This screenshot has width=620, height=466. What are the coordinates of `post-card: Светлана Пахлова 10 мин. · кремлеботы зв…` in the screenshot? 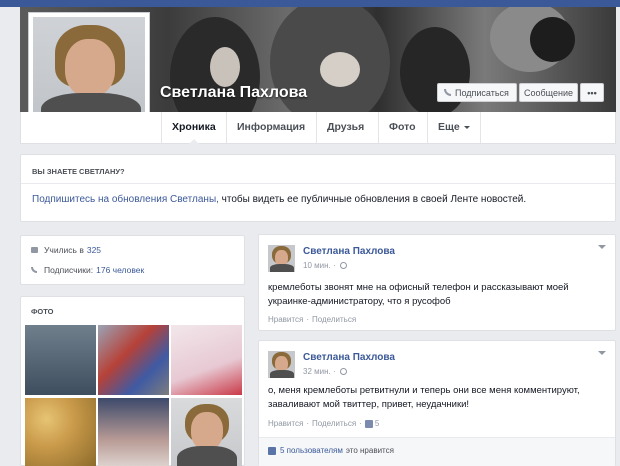 It's located at (437, 282).